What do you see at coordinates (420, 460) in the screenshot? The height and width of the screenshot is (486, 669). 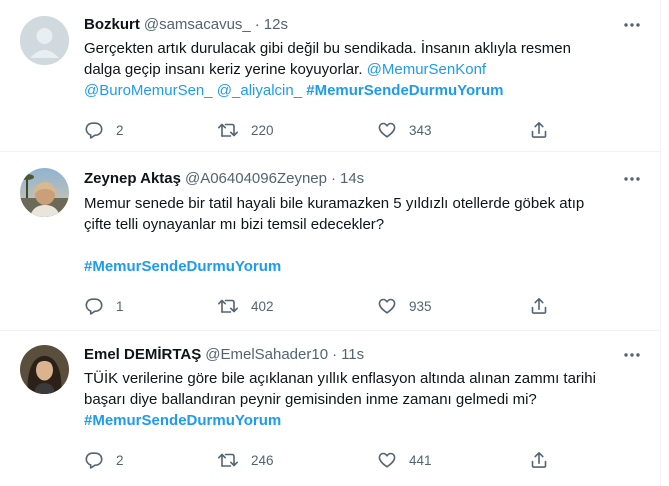 I see `like-count: 441` at bounding box center [420, 460].